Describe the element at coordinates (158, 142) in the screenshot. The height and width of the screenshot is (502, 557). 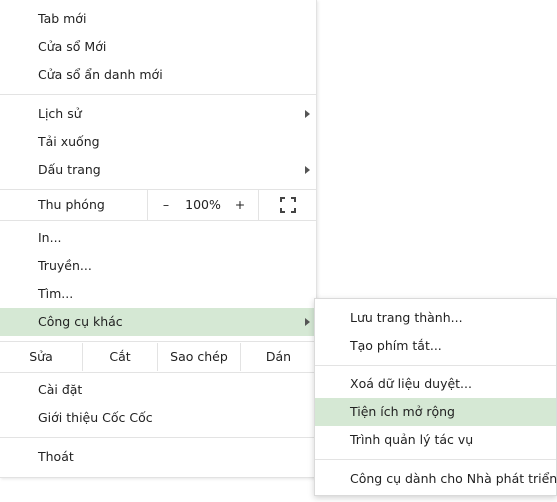
I see `menu-item-downloads: Tải xuống` at that location.